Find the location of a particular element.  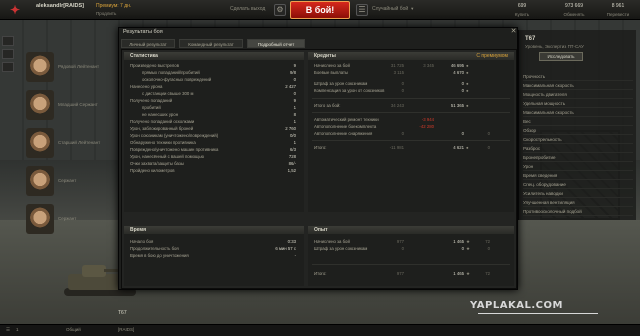

battle-mode-label: Случайный бой is located at coordinates (390, 9).